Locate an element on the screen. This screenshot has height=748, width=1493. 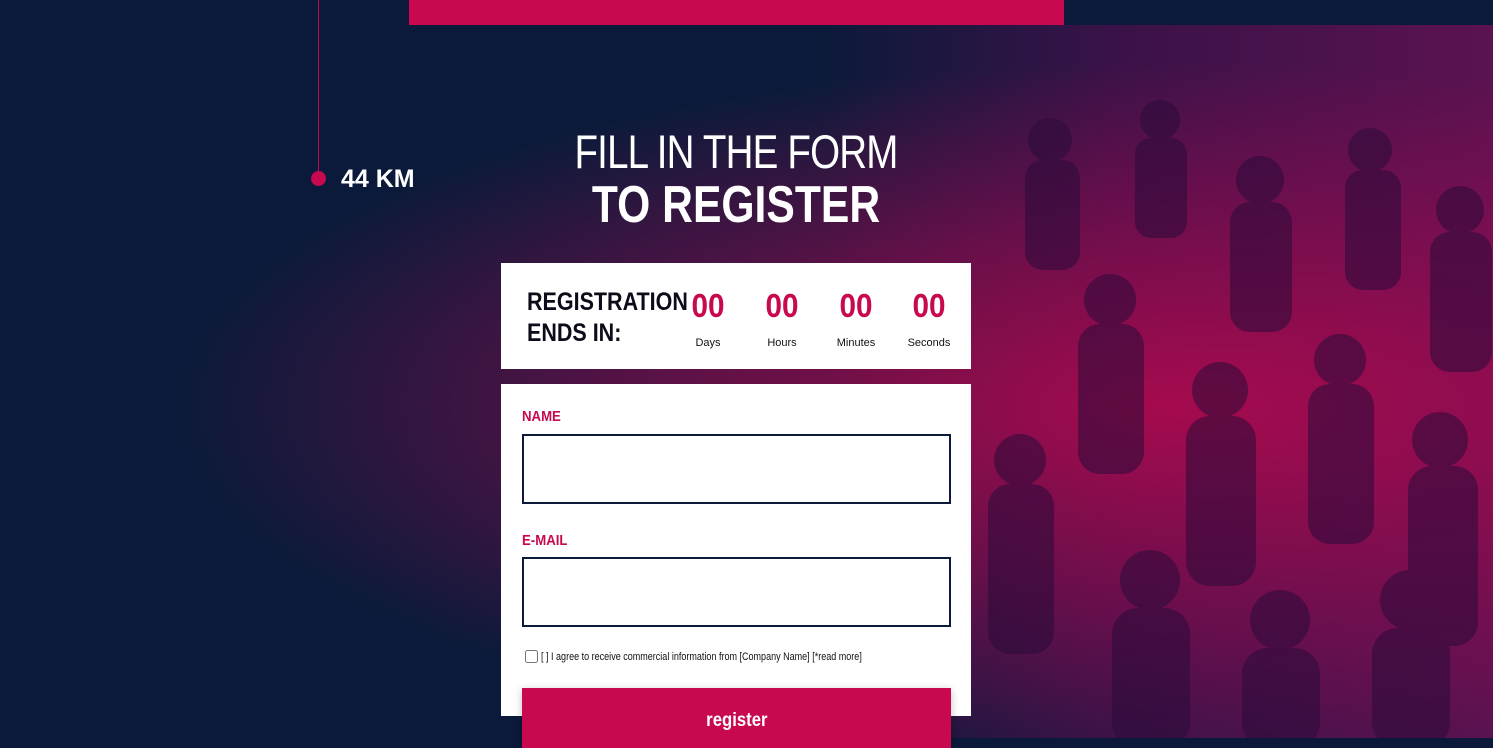
page-title: FILL IN THE FORM TO REGISTER is located at coordinates (736, 179).